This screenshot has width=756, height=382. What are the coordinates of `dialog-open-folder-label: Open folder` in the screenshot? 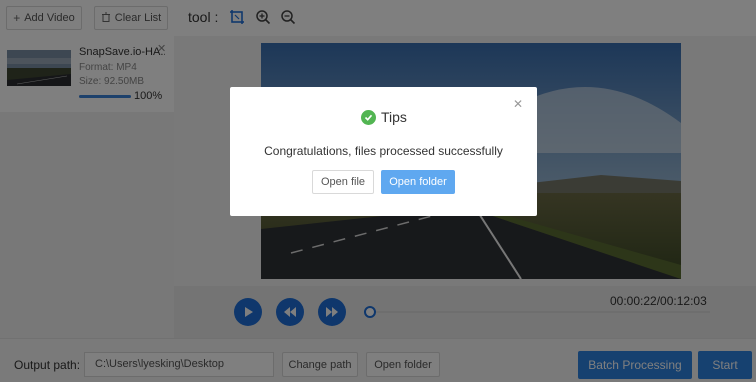 It's located at (418, 182).